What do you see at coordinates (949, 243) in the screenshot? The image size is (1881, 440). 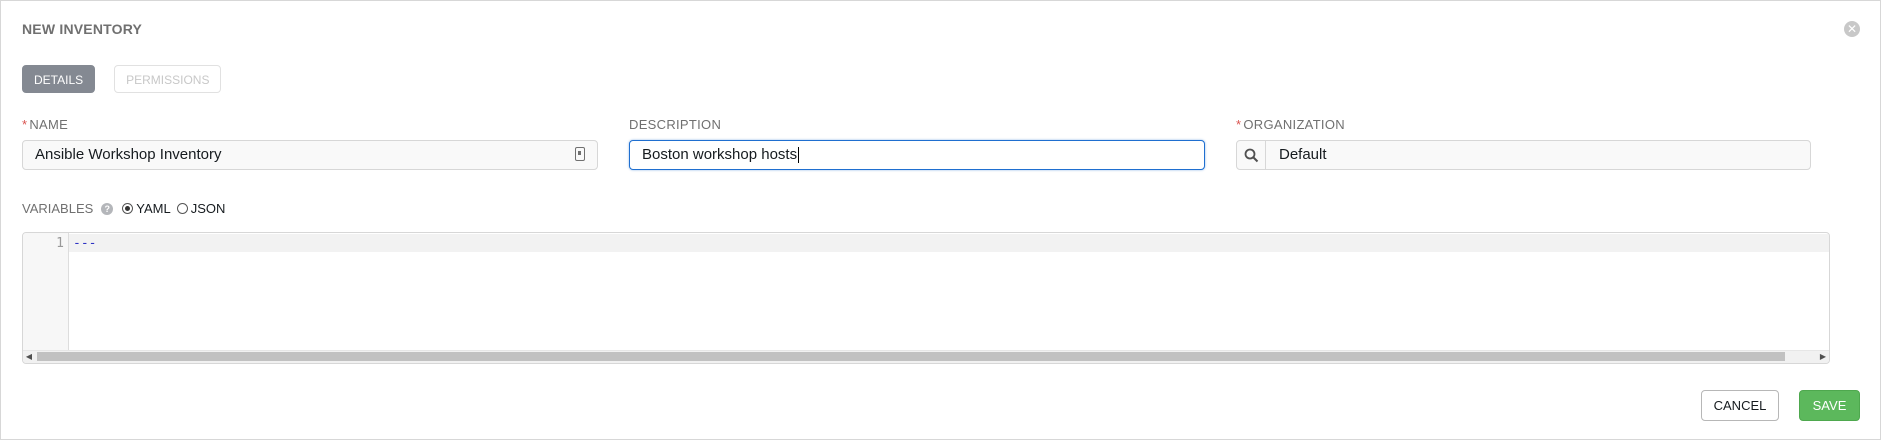 I see `active-line-highlight` at bounding box center [949, 243].